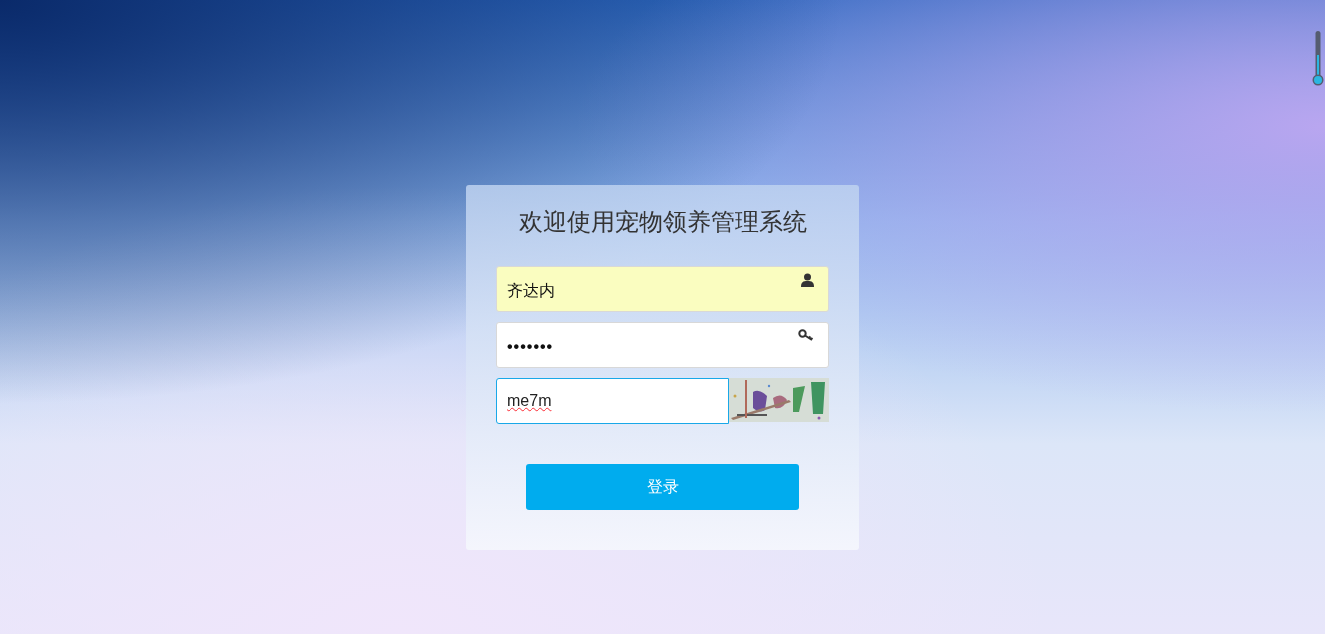  I want to click on username-field: 齐达内, so click(662, 289).